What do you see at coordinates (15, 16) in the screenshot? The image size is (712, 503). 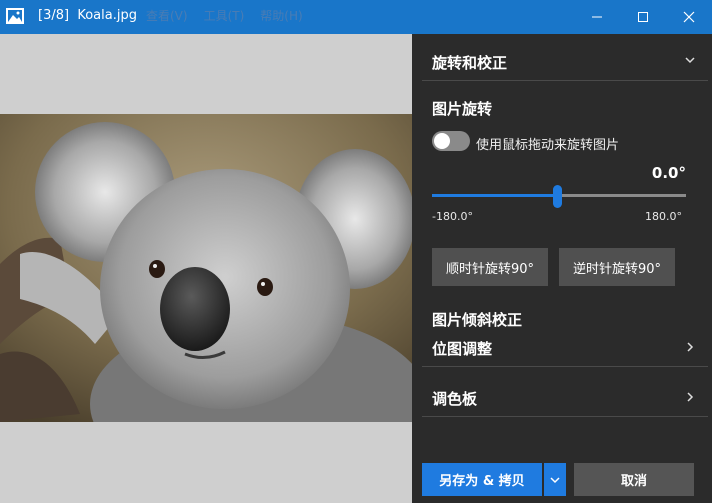 I see `image-app-icon` at bounding box center [15, 16].